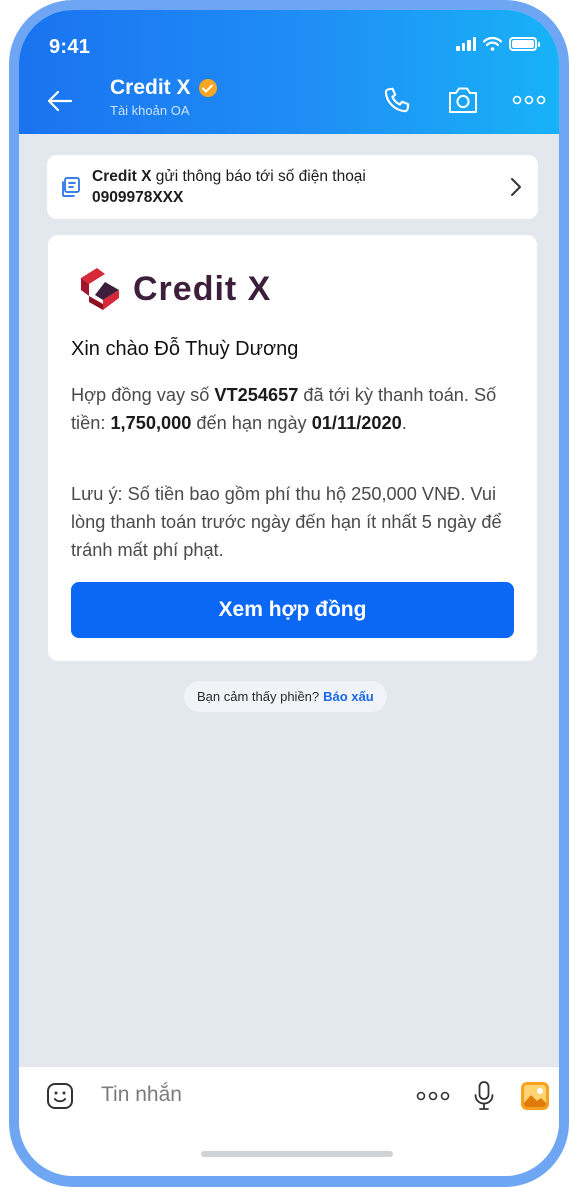 This screenshot has height=1187, width=569. I want to click on notice-sender: Credit X, so click(122, 176).